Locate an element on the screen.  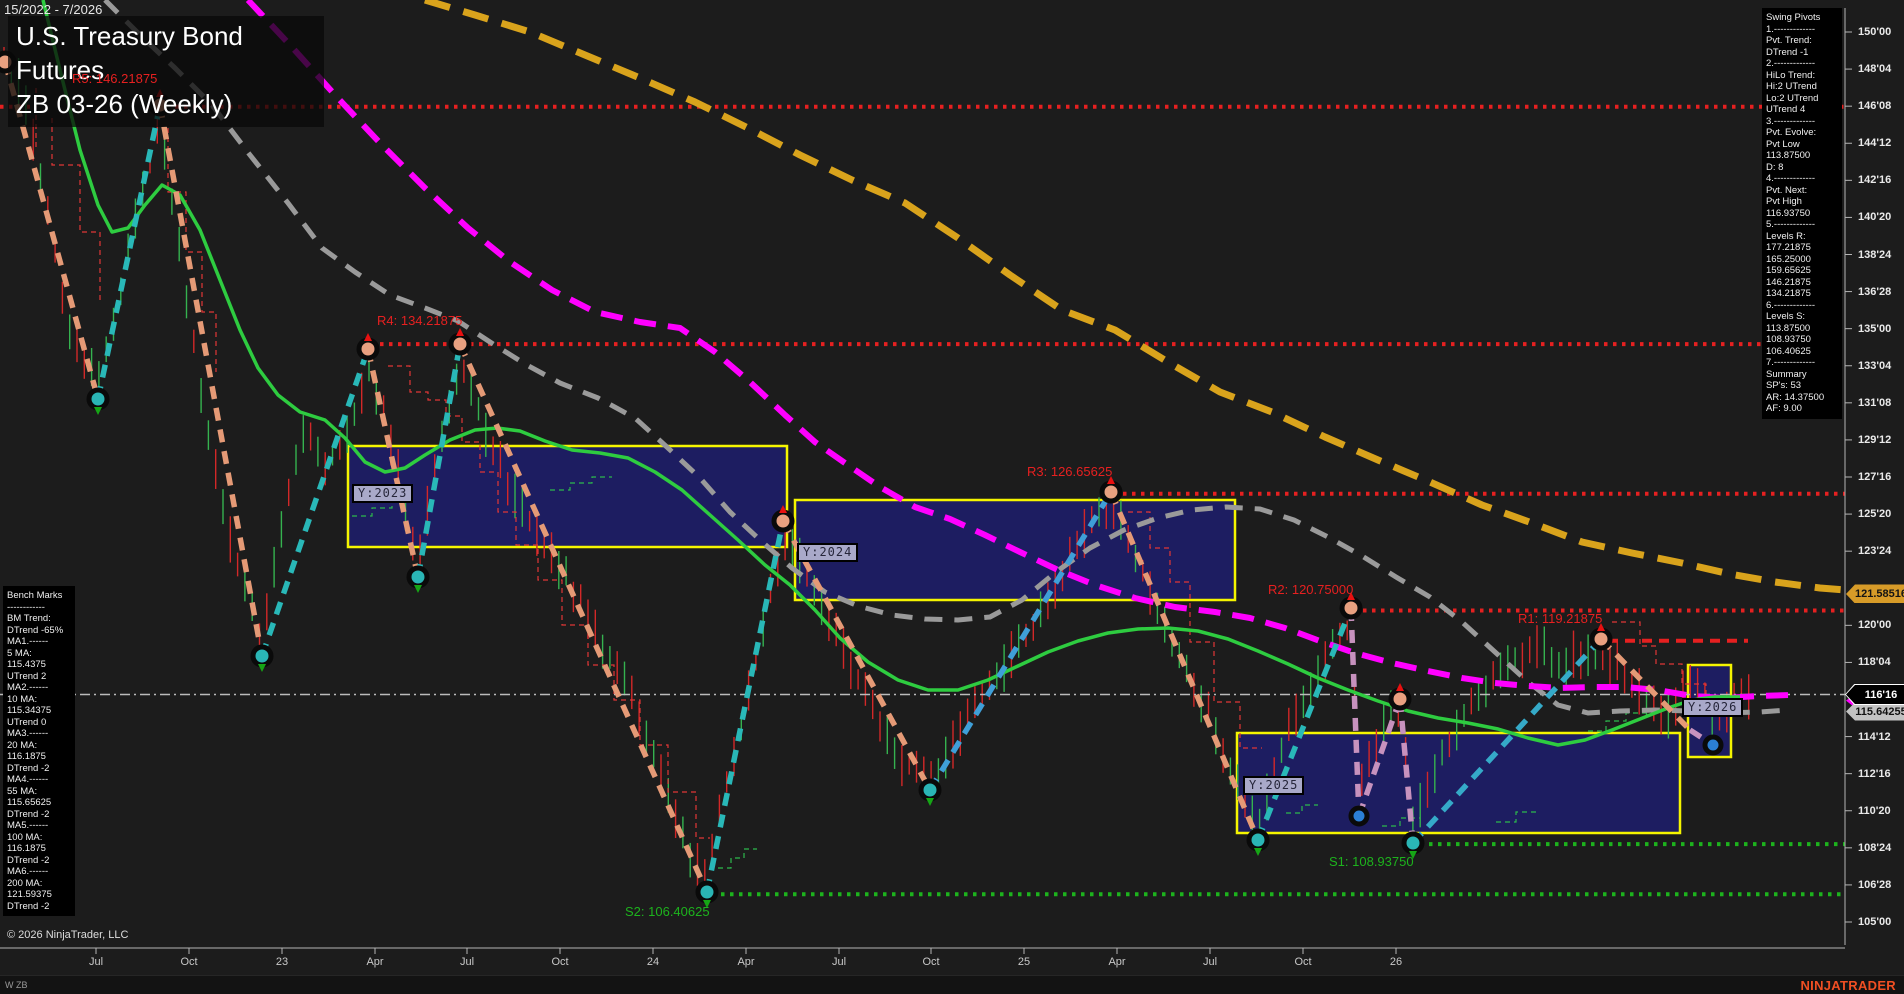
price-tick-label: 142'16 is located at coordinates (1875, 180).